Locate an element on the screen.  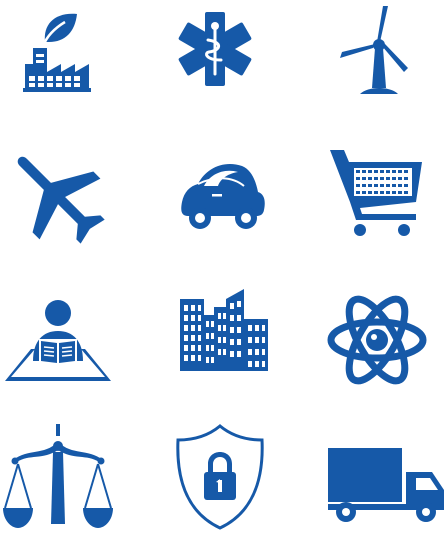
airplane-icon is located at coordinates (58, 197).